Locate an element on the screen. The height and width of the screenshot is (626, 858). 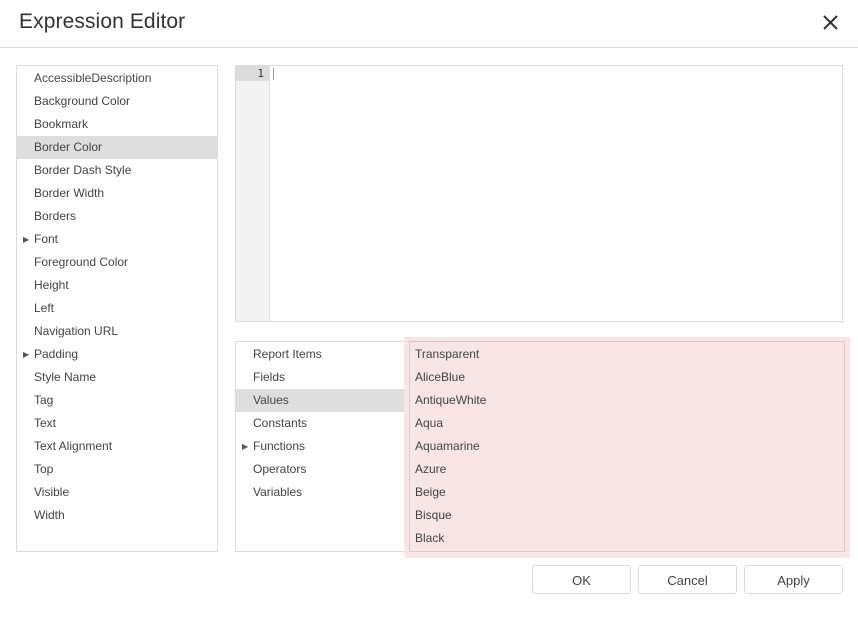
value-item: AliceBlue is located at coordinates (627, 377).